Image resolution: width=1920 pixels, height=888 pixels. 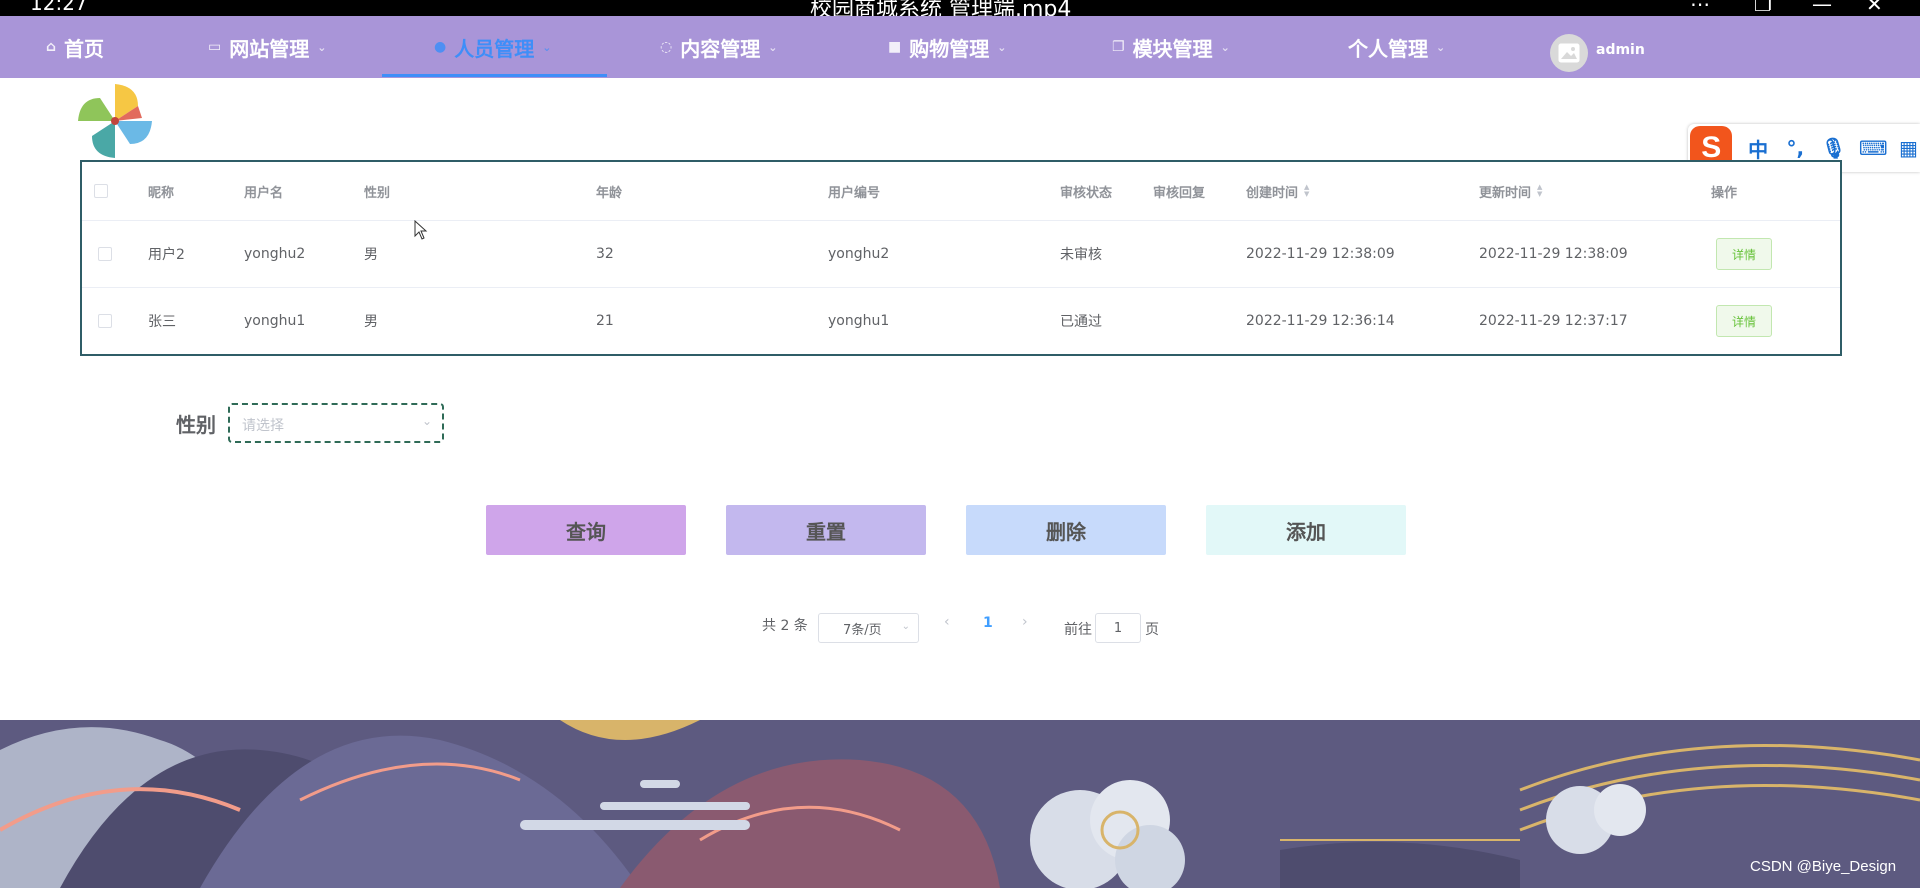 What do you see at coordinates (1320, 254) in the screenshot?
I see `cell-created-time: 2022-11-29 12:38:09` at bounding box center [1320, 254].